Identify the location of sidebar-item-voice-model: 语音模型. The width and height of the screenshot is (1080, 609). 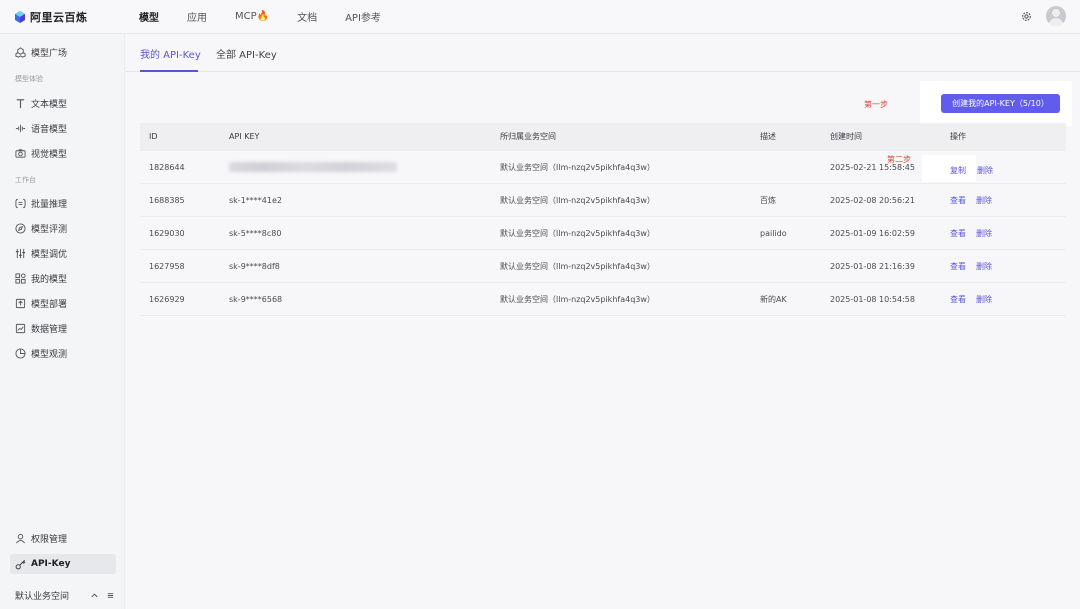
(63, 128).